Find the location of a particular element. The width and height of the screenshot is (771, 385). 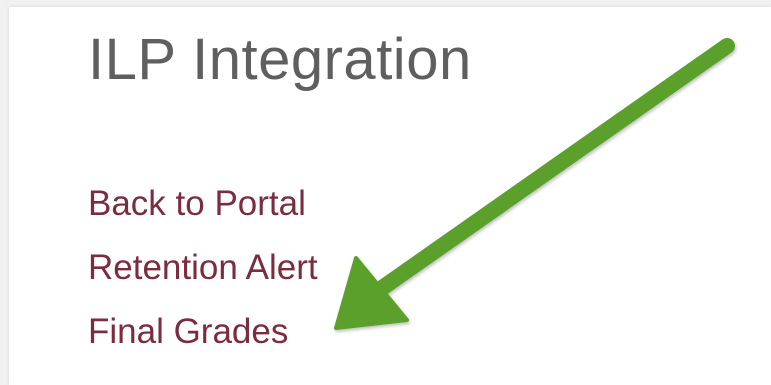

final-grades-link: Final Grades is located at coordinates (188, 331).